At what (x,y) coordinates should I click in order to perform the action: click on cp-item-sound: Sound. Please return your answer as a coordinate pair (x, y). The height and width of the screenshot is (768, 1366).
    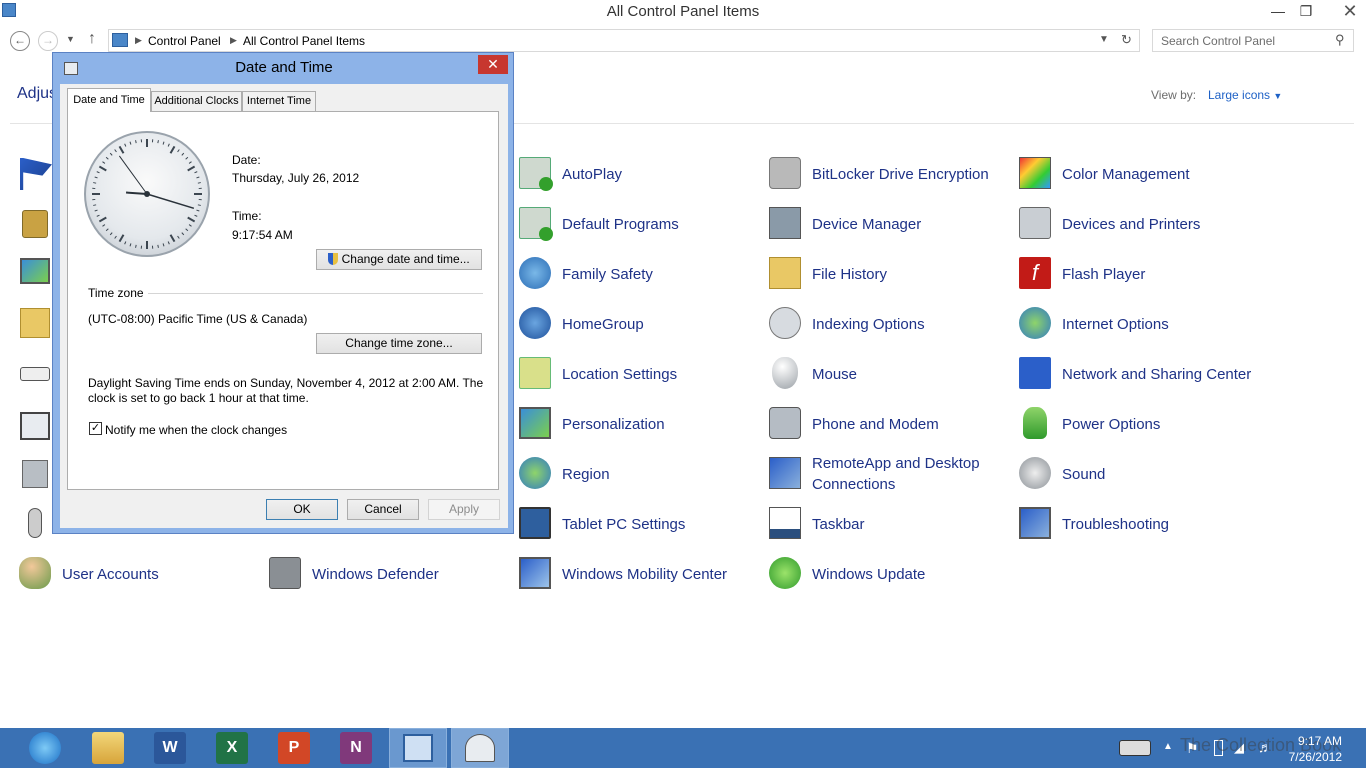
    Looking at the image, I should click on (1139, 473).